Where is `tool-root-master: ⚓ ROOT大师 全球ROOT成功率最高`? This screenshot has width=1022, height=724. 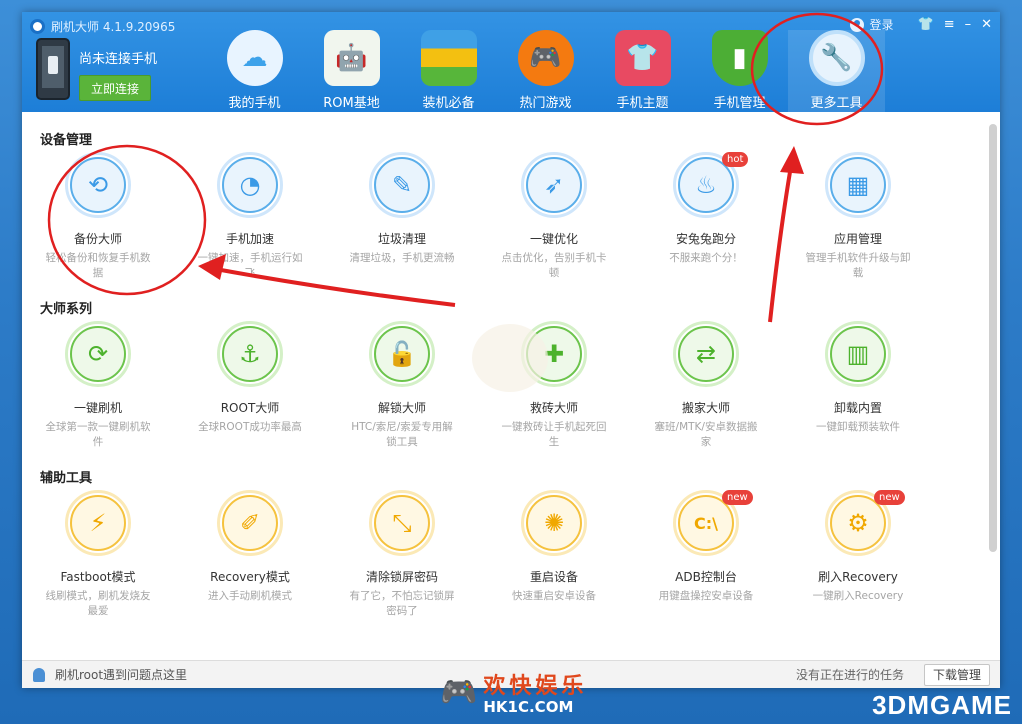
tool-root-master: ⚓ ROOT大师 全球ROOT成功率最高 is located at coordinates (250, 385).